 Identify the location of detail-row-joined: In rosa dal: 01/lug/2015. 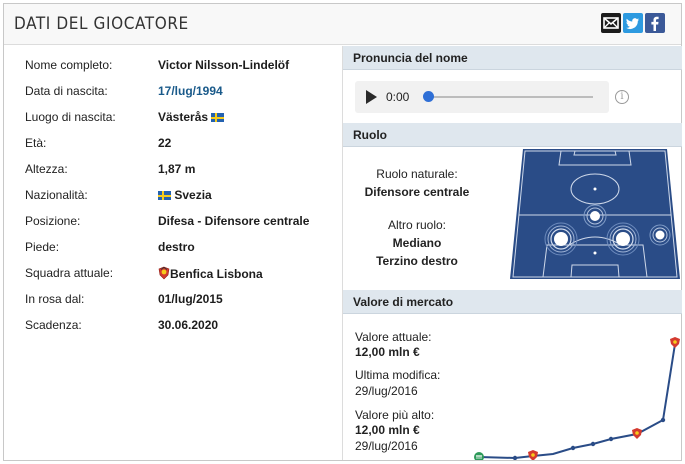
(172, 299).